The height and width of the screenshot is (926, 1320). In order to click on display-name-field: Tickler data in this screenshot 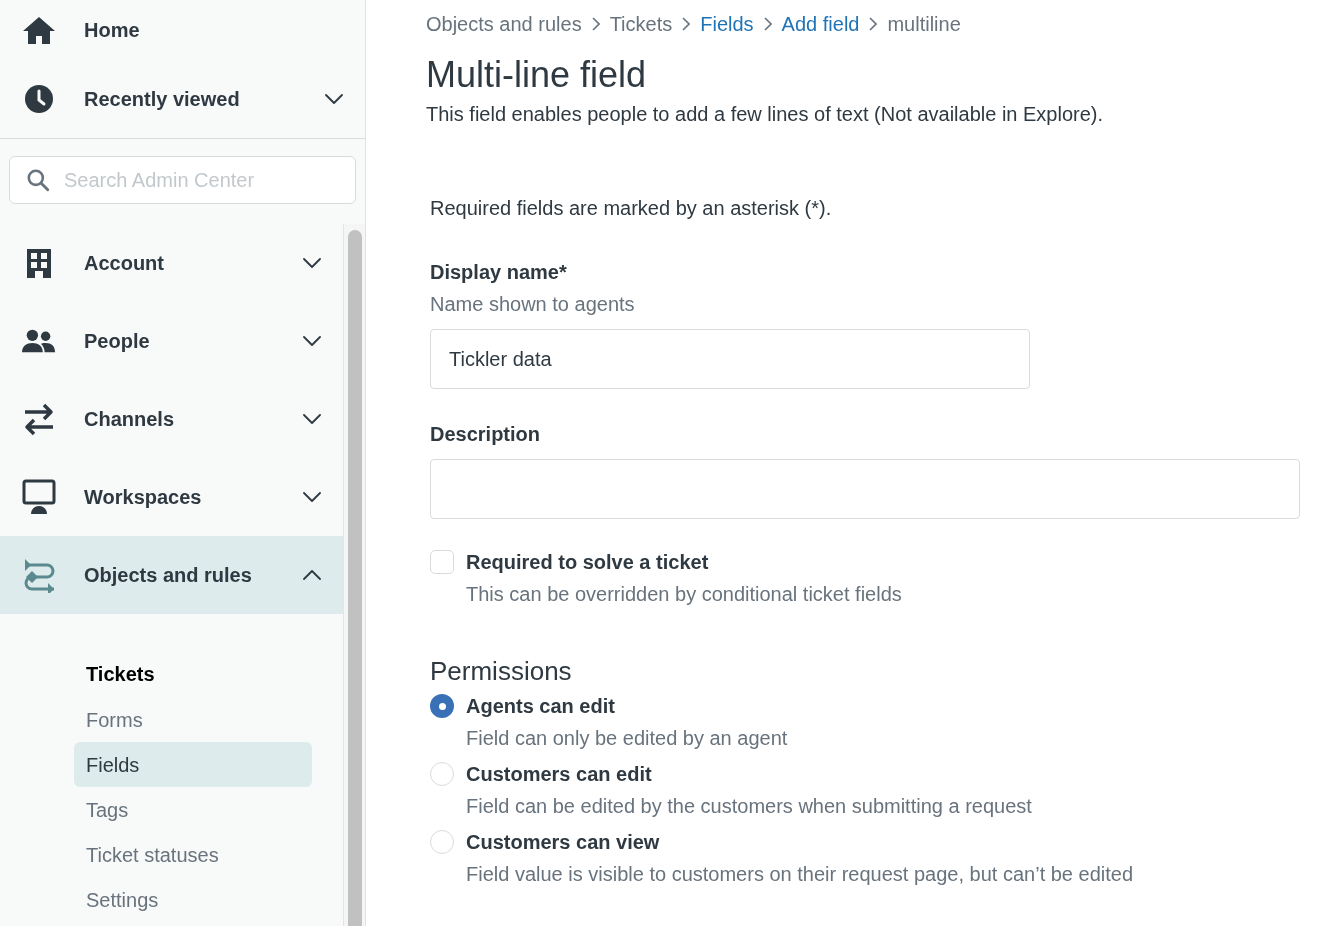, I will do `click(730, 359)`.